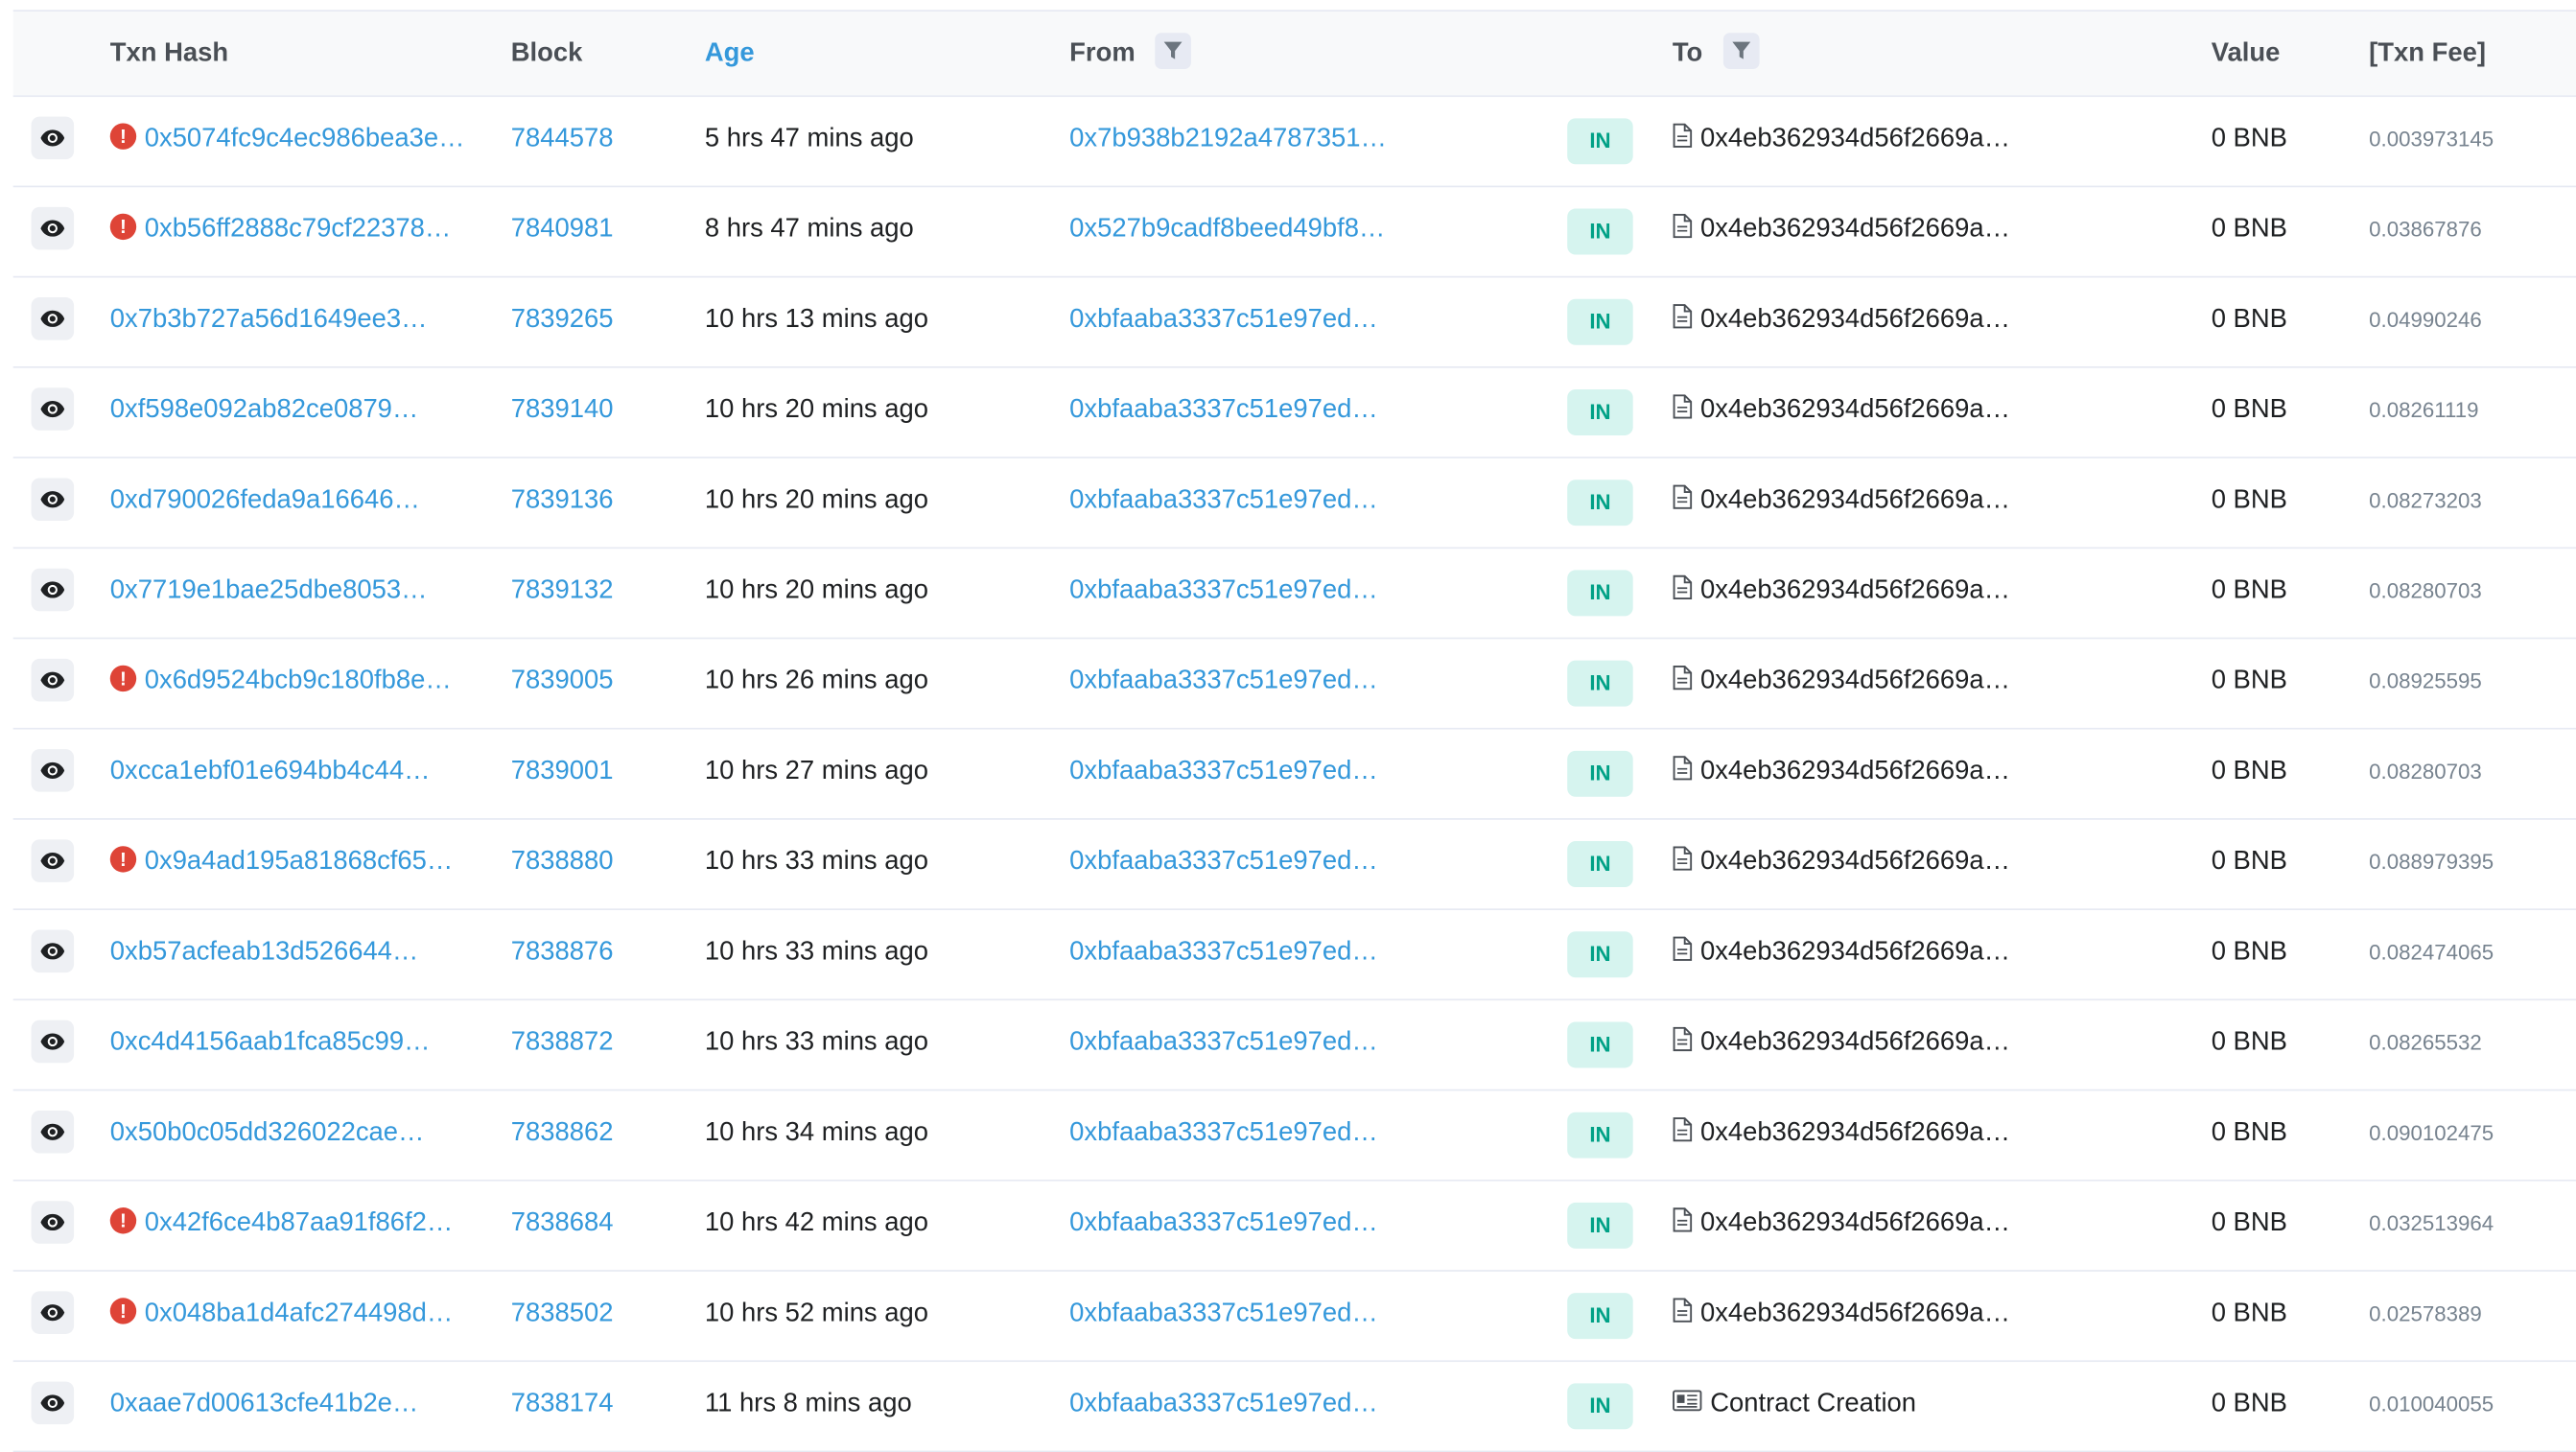 The height and width of the screenshot is (1452, 2576). I want to click on block-link: 7839140, so click(562, 410).